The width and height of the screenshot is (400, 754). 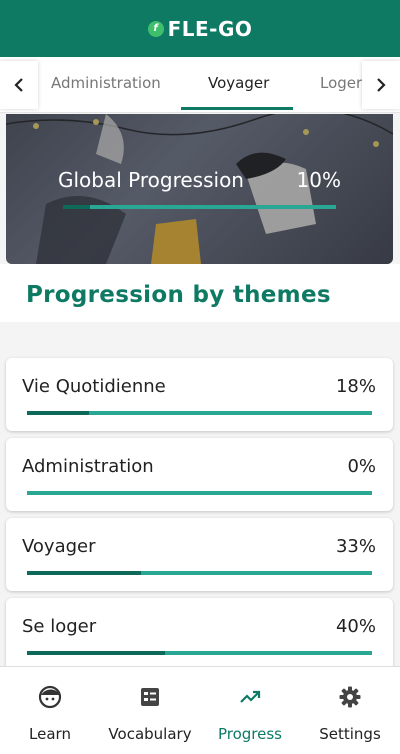 I want to click on tab-scroll-left-button, so click(x=19, y=85).